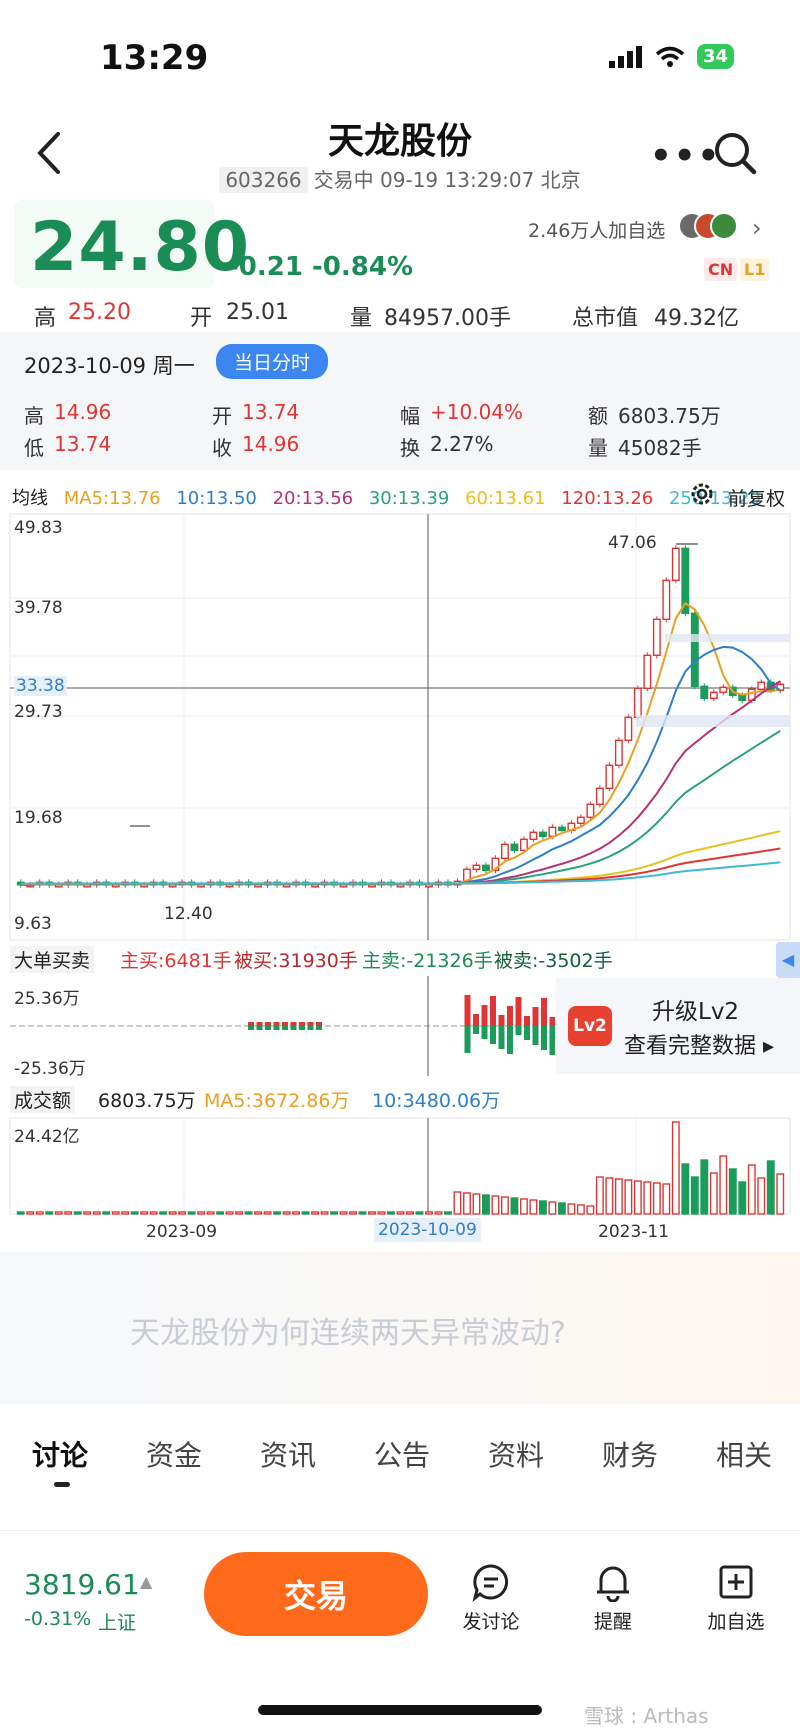  I want to click on discuss-button: 发讨论, so click(491, 1598).